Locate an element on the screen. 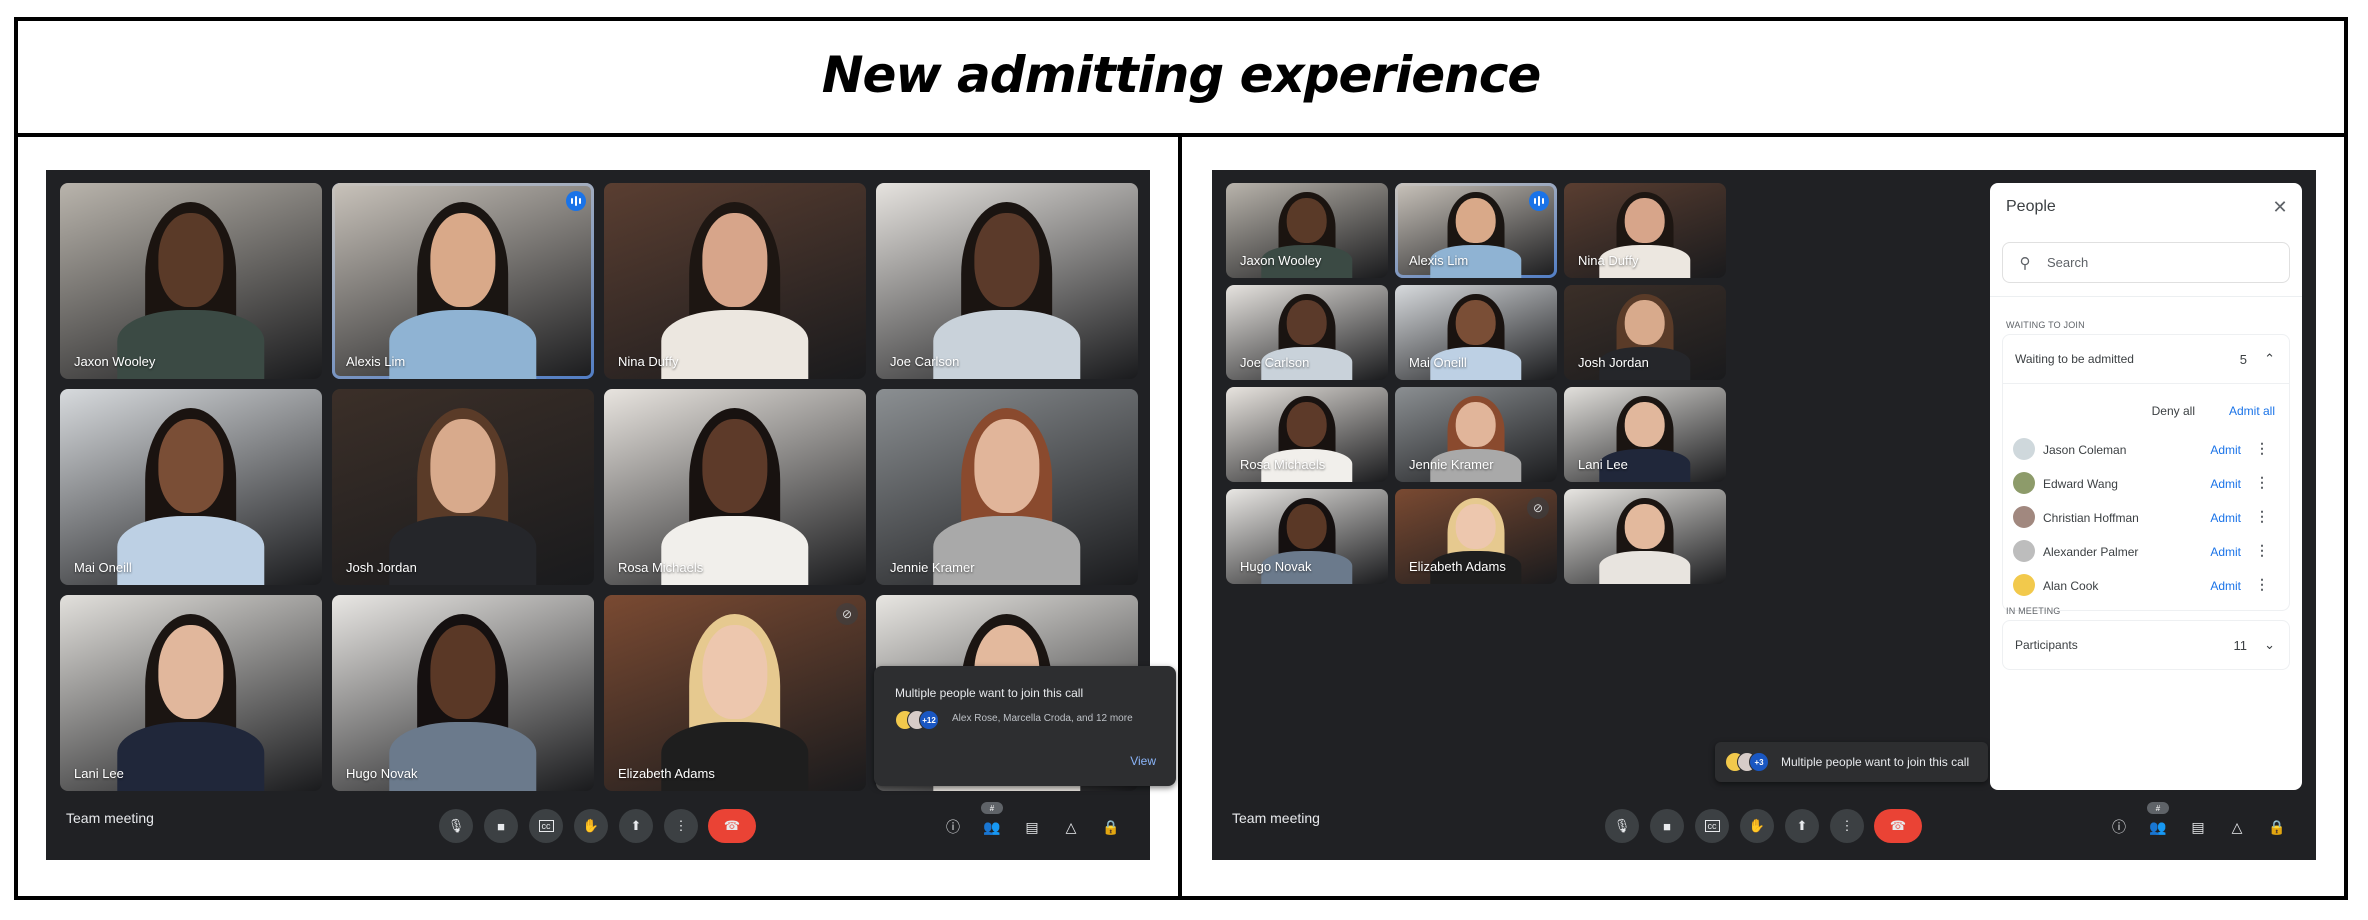 This screenshot has height=920, width=2368. meeting-title: Team meeting is located at coordinates (110, 818).